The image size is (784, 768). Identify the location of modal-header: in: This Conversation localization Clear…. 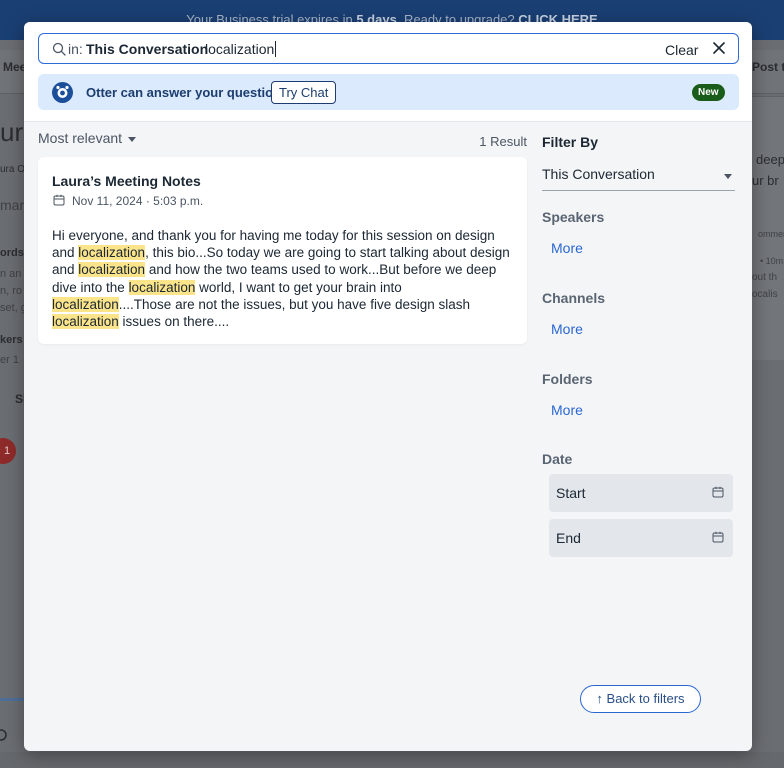
(388, 72).